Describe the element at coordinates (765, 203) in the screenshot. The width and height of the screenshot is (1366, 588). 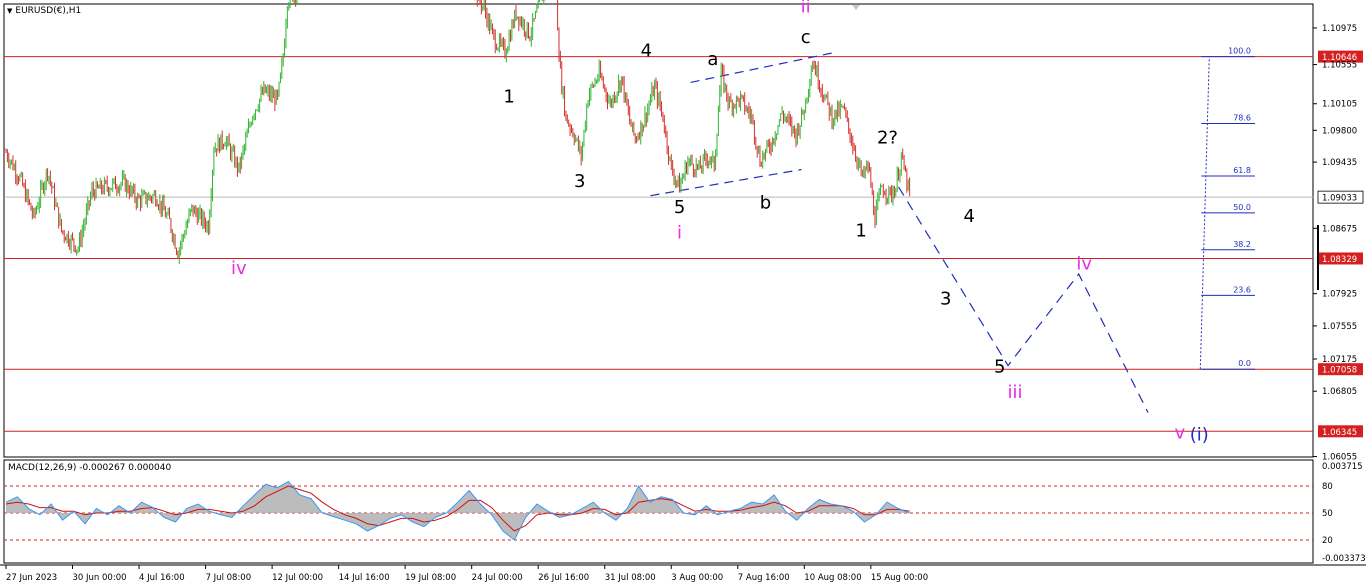
I see `wave-label: b` at that location.